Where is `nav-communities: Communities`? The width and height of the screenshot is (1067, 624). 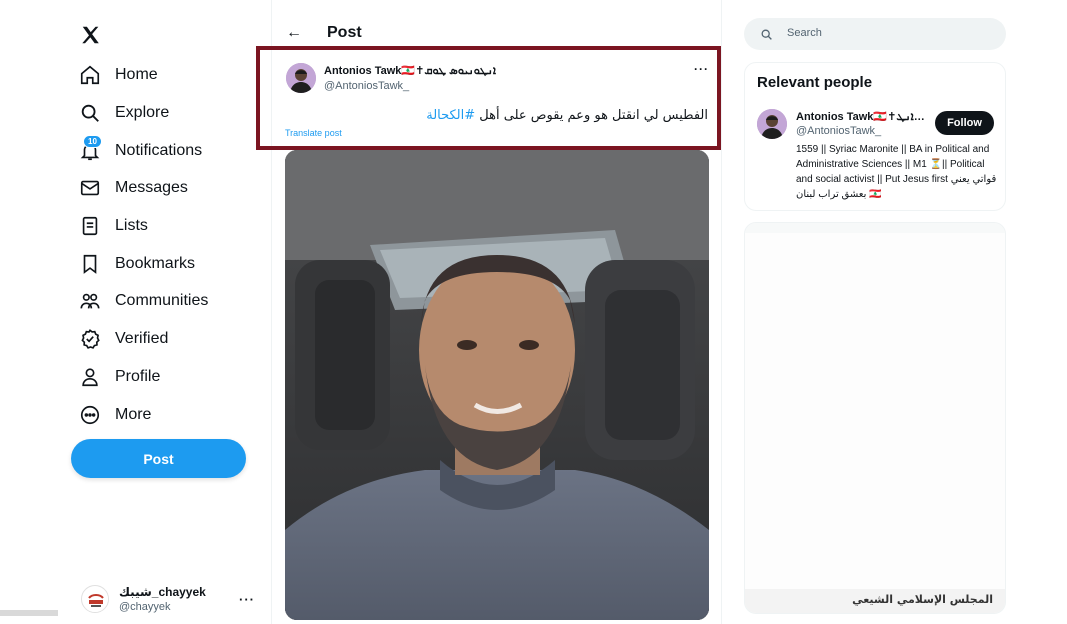 nav-communities: Communities is located at coordinates (143, 301).